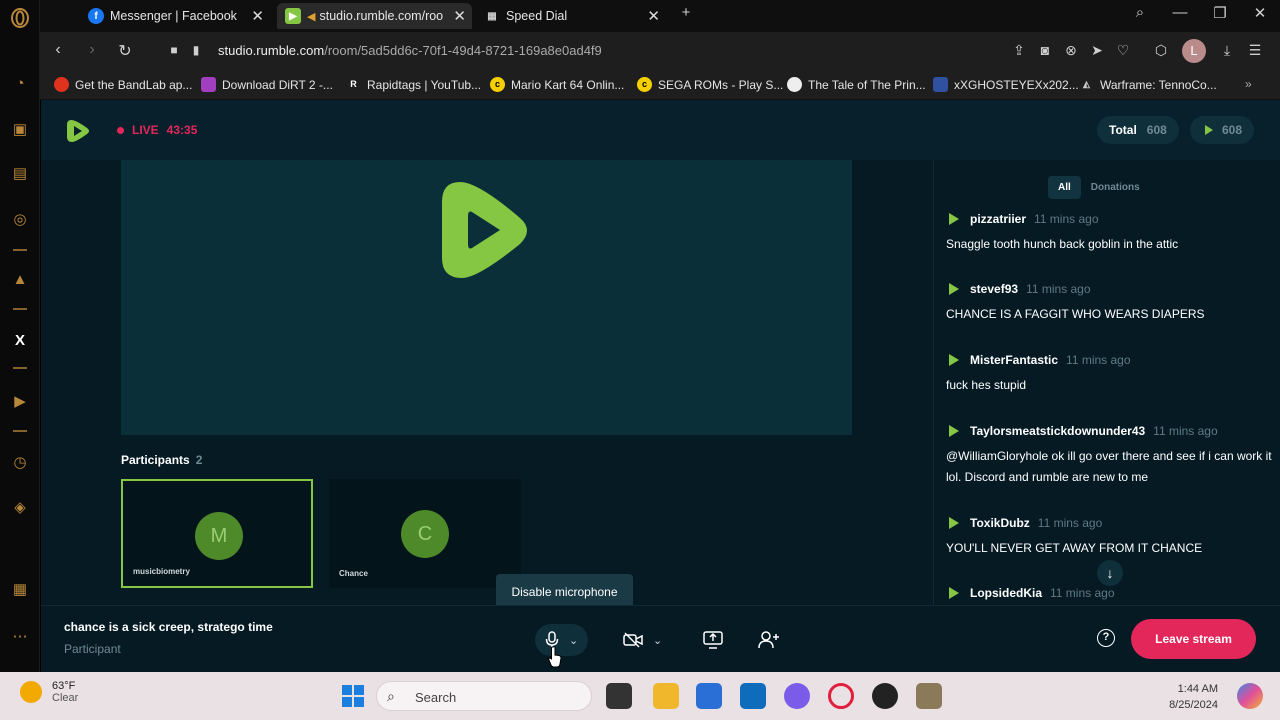  Describe the element at coordinates (374, 16) in the screenshot. I see `tab-rumble-studio: ▶ ◀ studio.rumble.com/roo ✕` at that location.